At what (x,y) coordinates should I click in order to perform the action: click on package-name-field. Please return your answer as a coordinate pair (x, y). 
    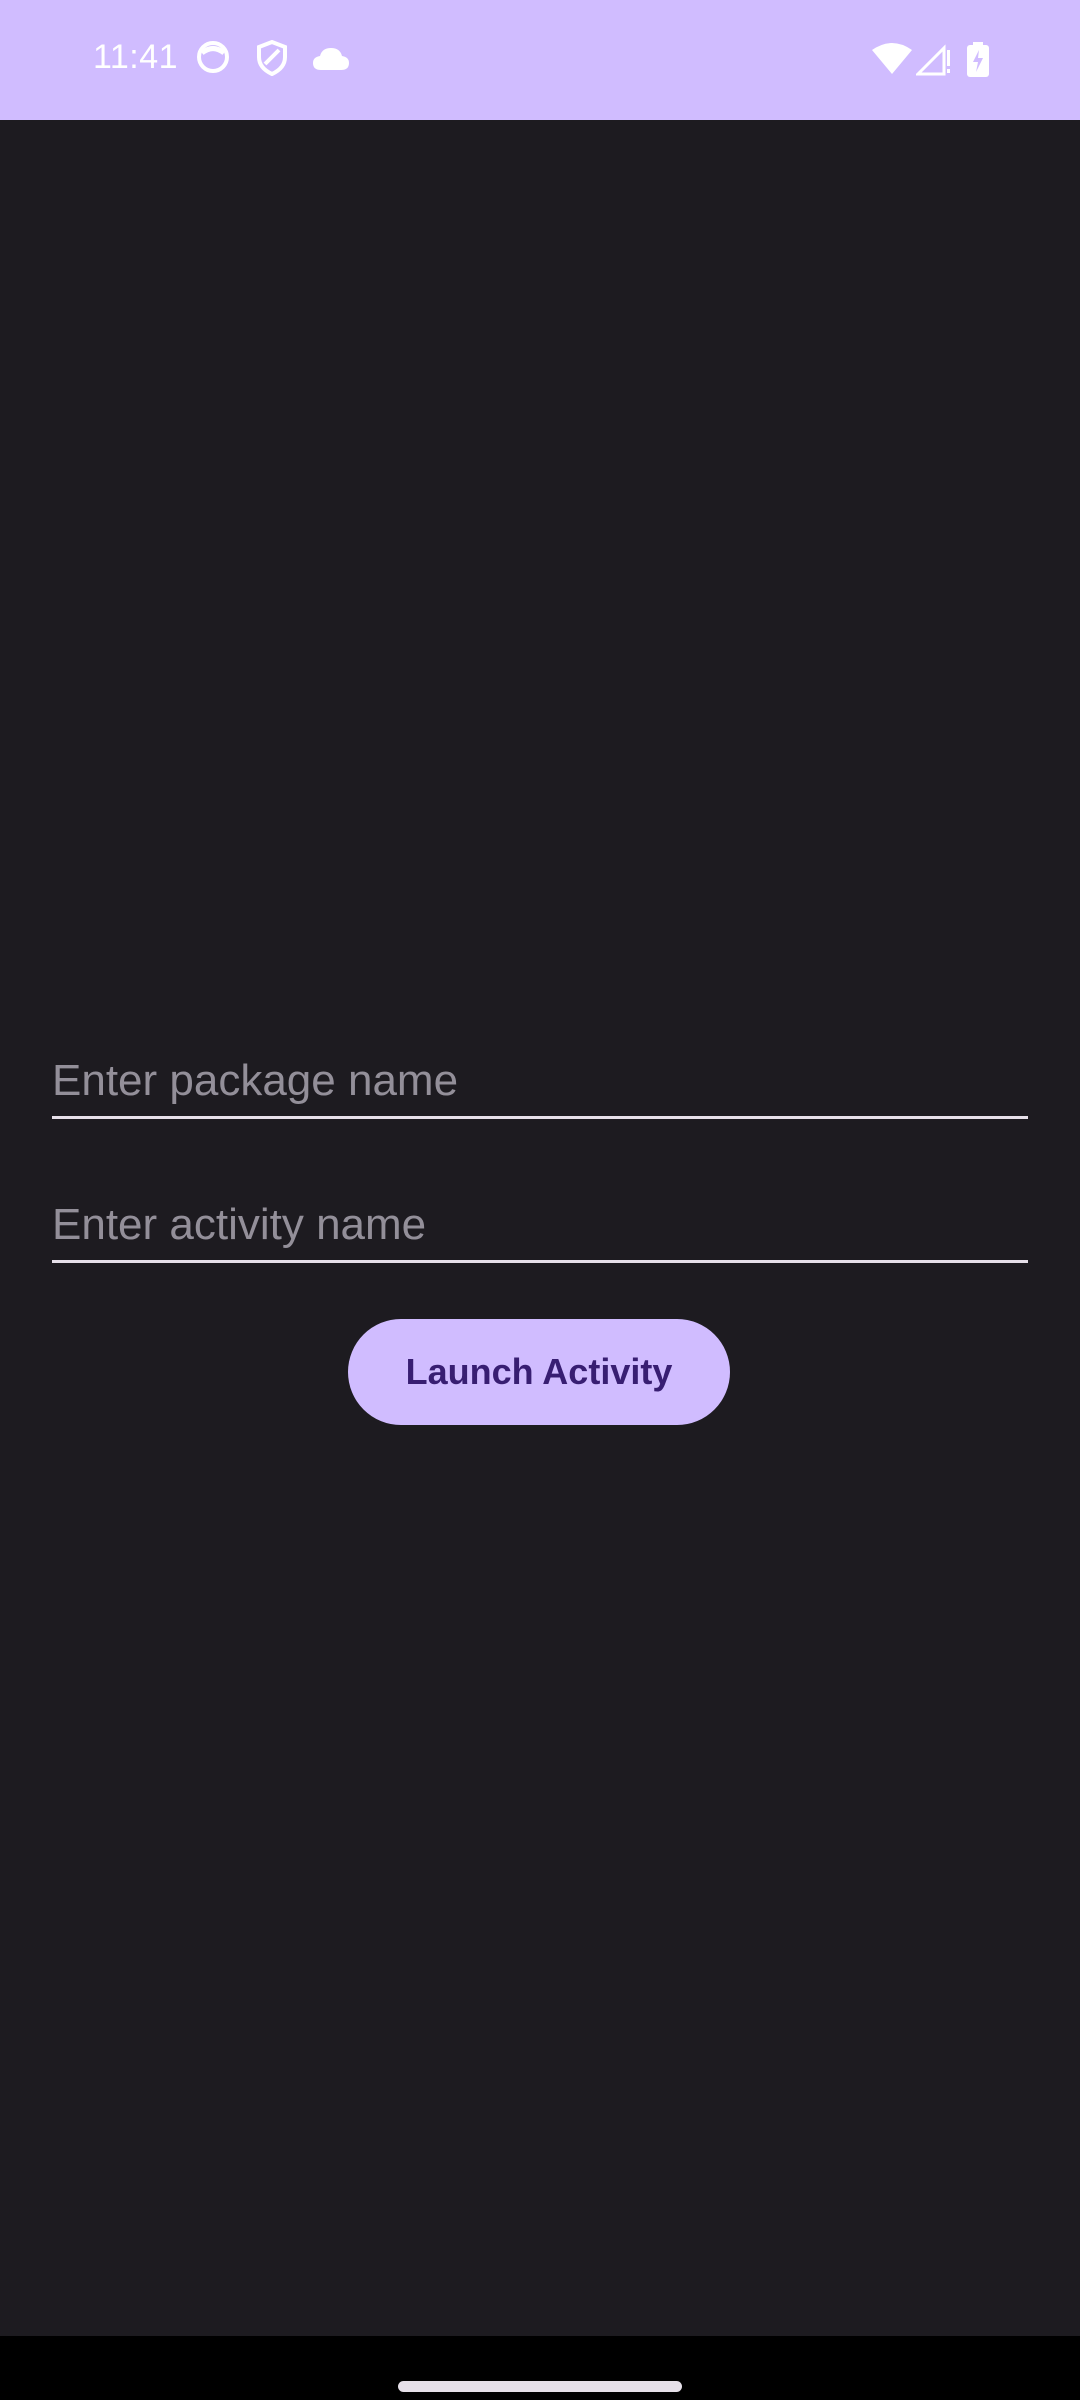
    Looking at the image, I should click on (540, 1077).